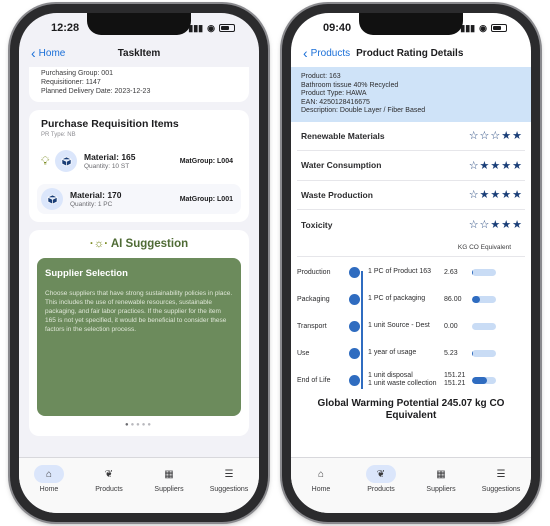  Describe the element at coordinates (451, 326) in the screenshot. I see `lifecycle-value: 0.00` at that location.